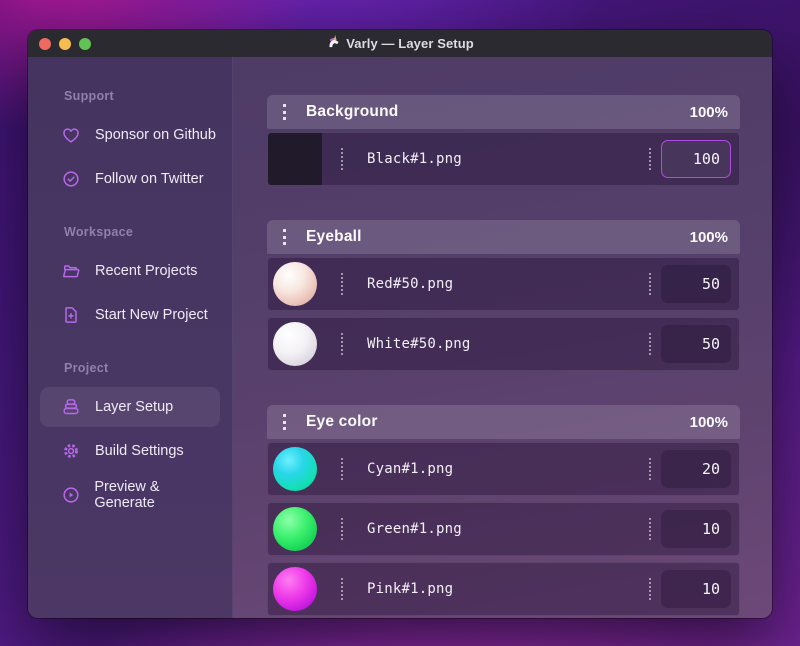  I want to click on sidebar-item-label: Start New Project, so click(151, 315).